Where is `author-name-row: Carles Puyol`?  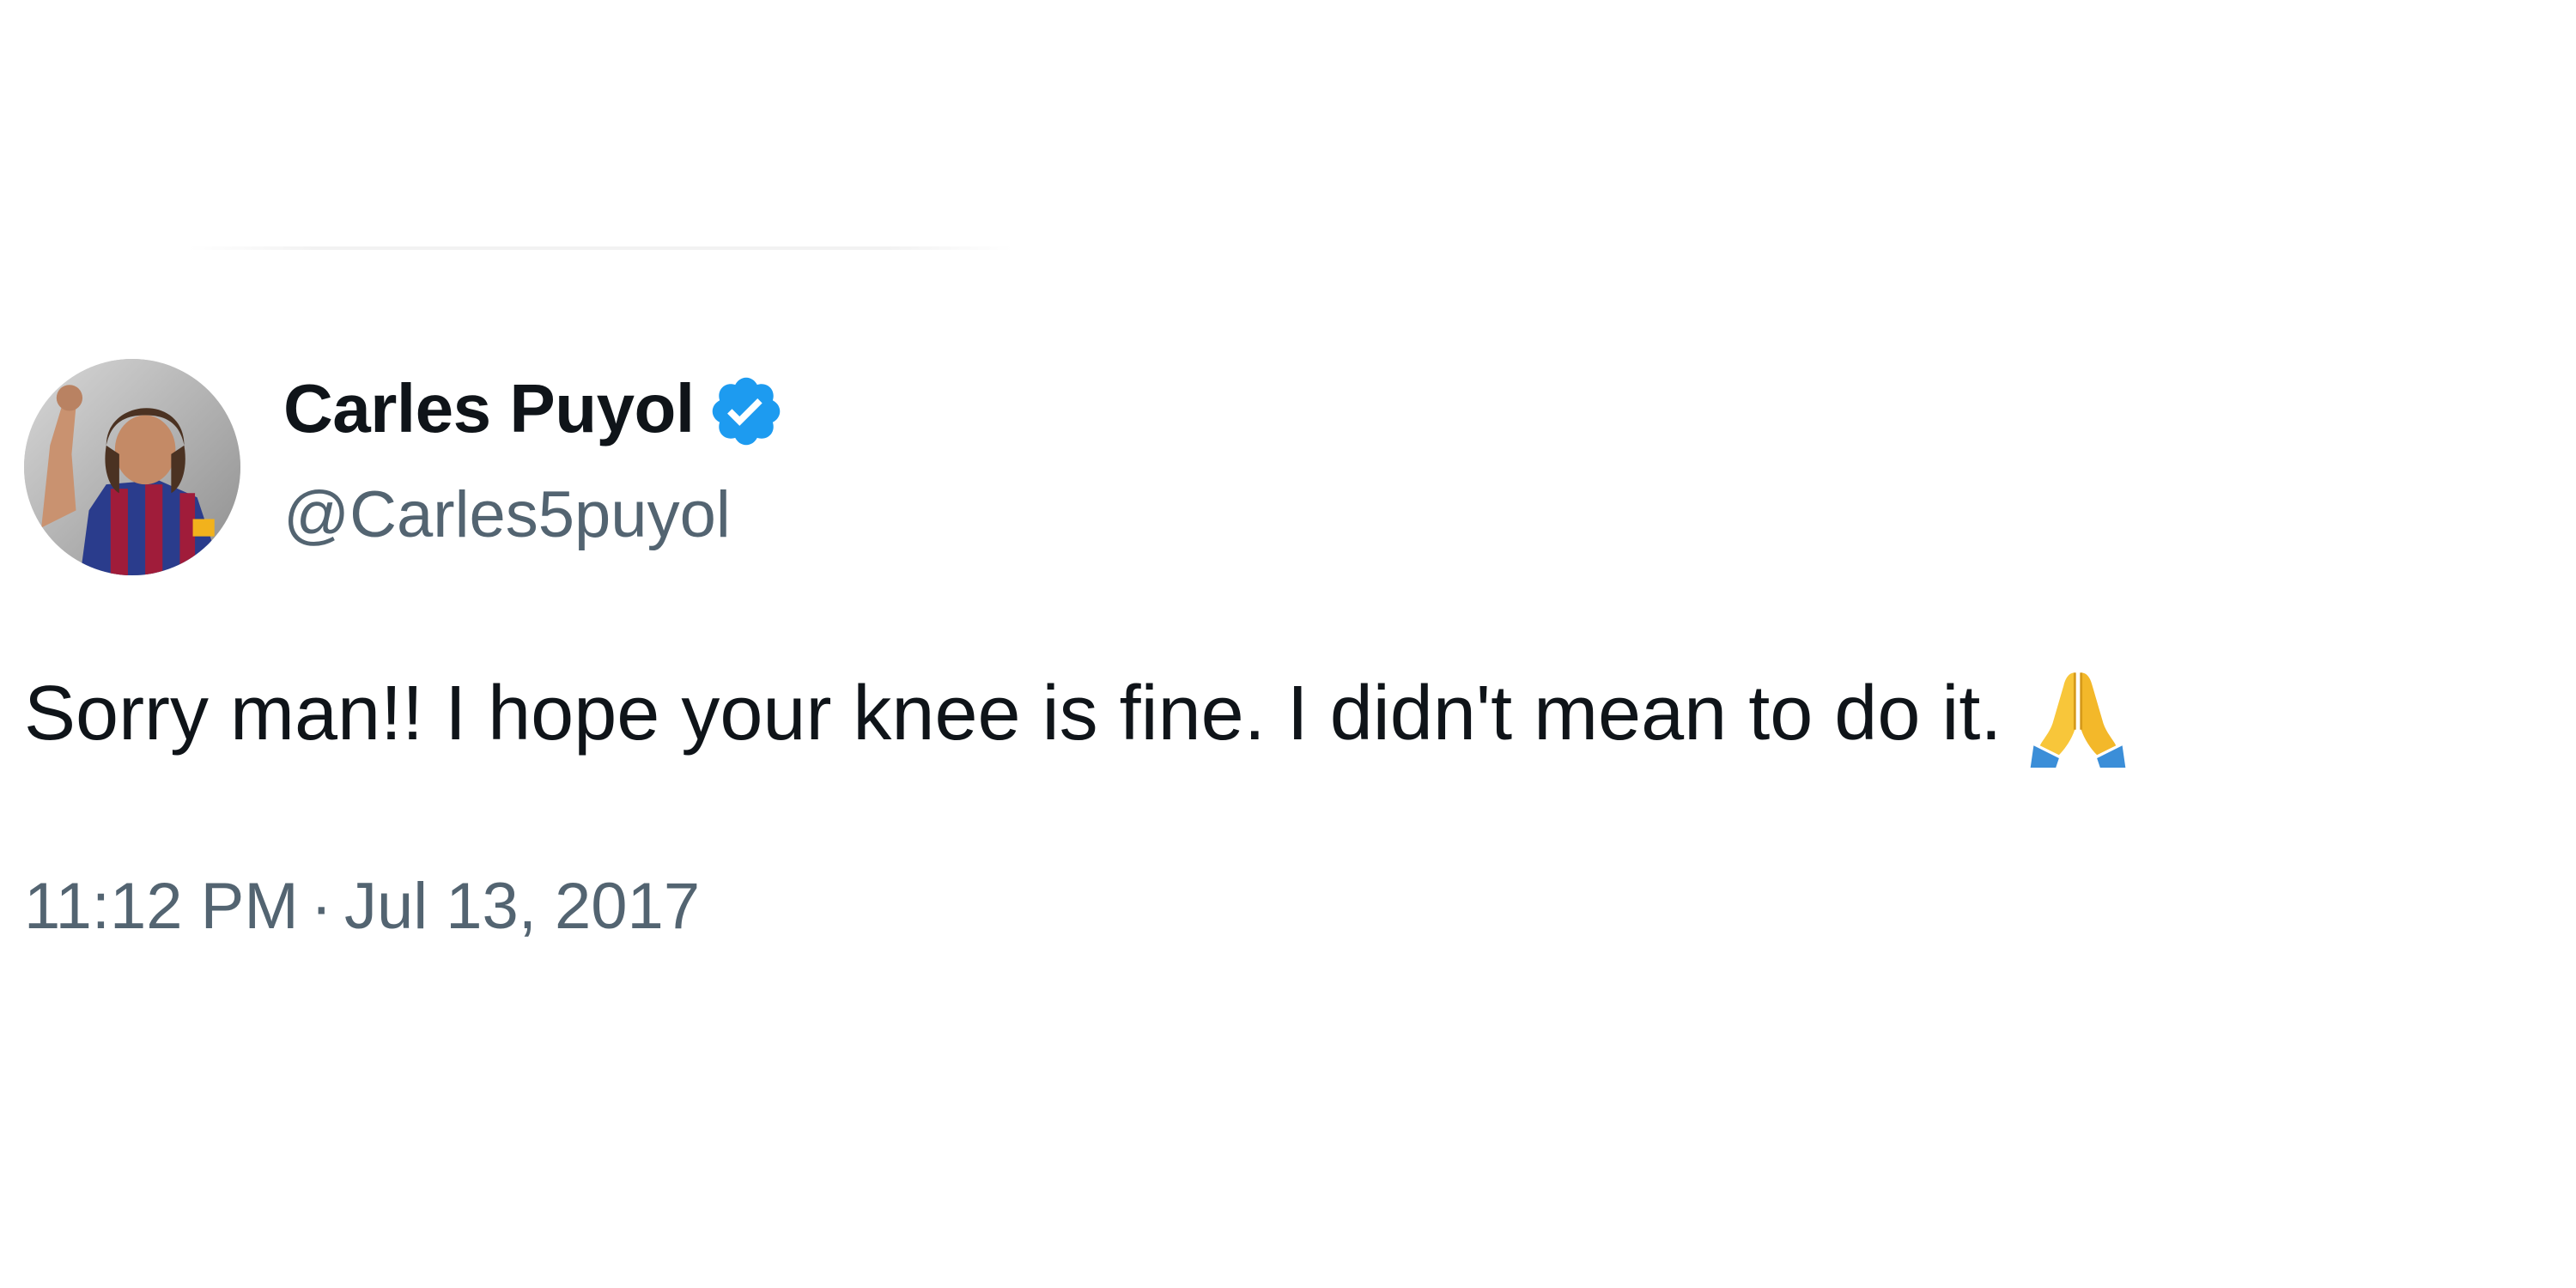 author-name-row: Carles Puyol is located at coordinates (534, 409).